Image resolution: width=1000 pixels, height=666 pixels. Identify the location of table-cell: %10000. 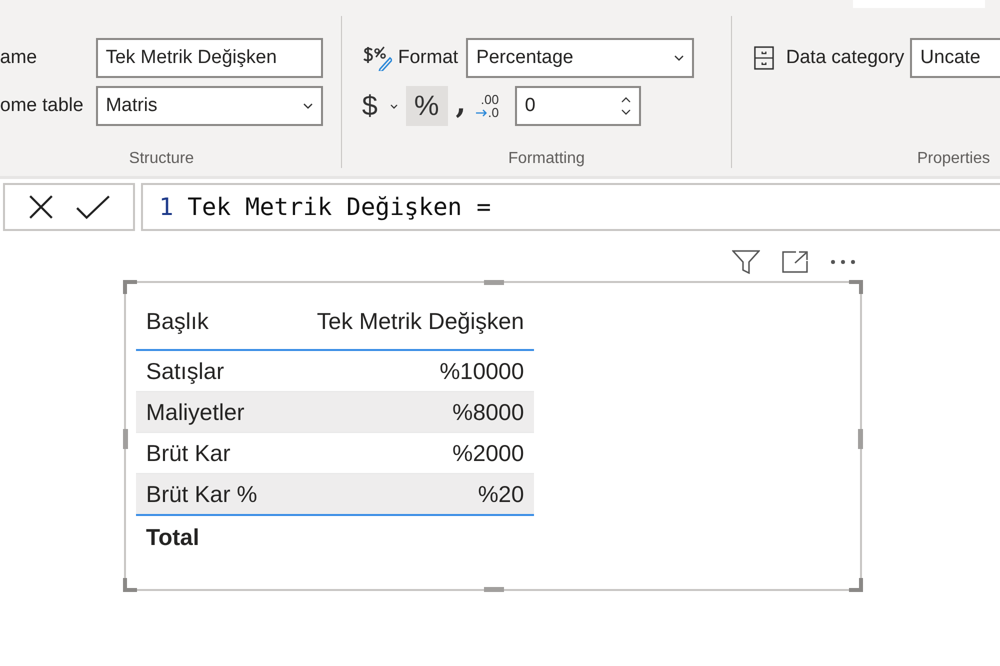
(482, 371).